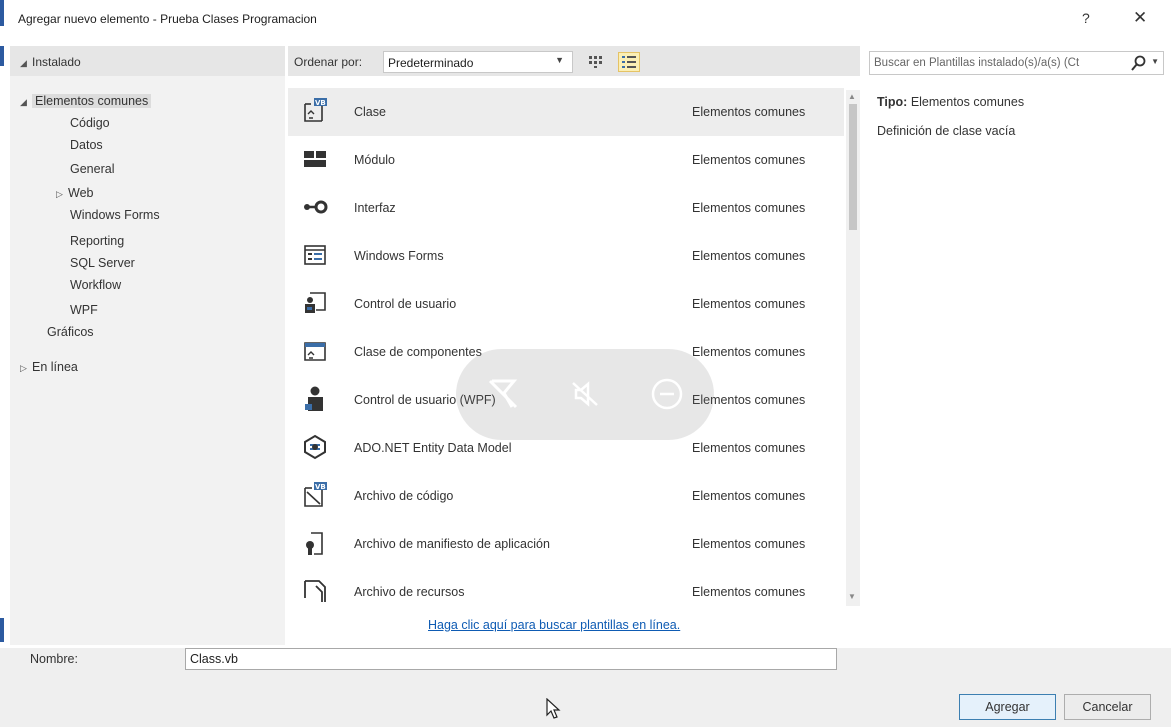 The height and width of the screenshot is (727, 1171). I want to click on tree-item-datos: Datos, so click(86, 145).